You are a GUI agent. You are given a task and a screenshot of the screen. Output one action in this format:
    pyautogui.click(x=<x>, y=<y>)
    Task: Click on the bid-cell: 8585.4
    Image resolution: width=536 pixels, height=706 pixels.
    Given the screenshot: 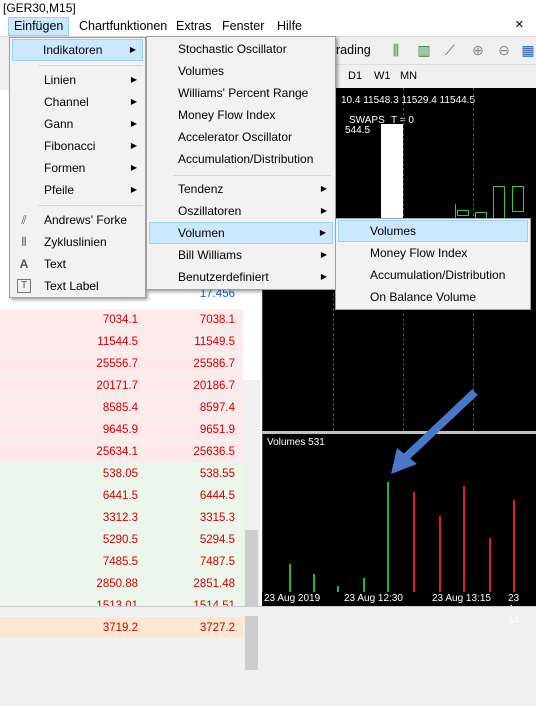 What is the action you would take?
    pyautogui.click(x=120, y=408)
    